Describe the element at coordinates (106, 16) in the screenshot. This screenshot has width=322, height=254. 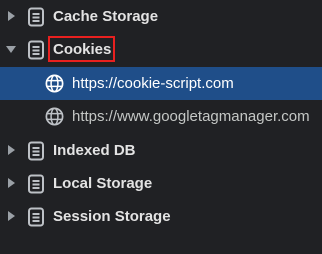
I see `tree-item-label: Cache Storage` at that location.